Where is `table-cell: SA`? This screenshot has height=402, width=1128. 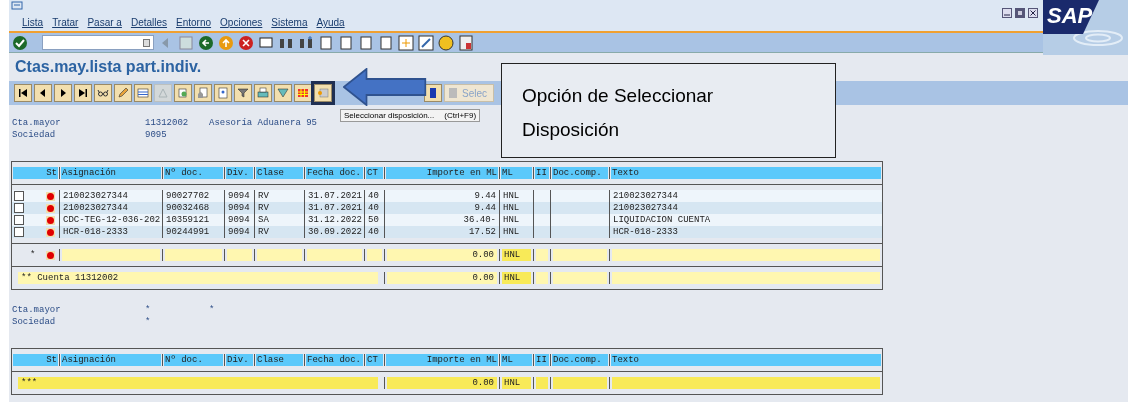 table-cell: SA is located at coordinates (263, 220).